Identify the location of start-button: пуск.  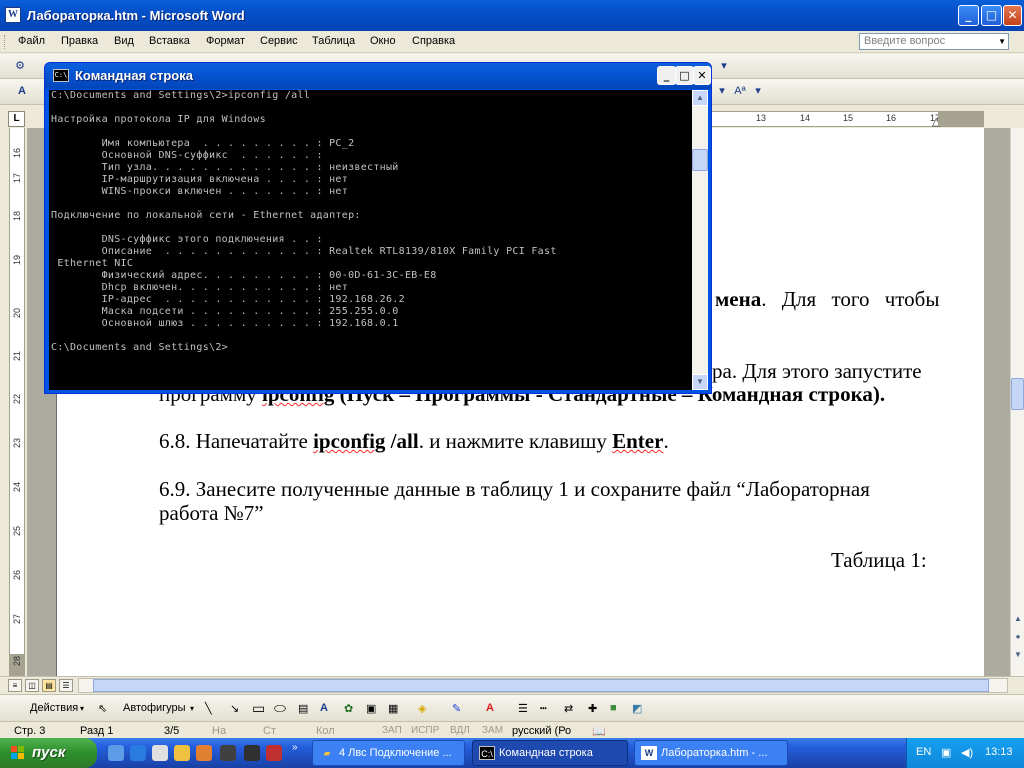
(48, 753).